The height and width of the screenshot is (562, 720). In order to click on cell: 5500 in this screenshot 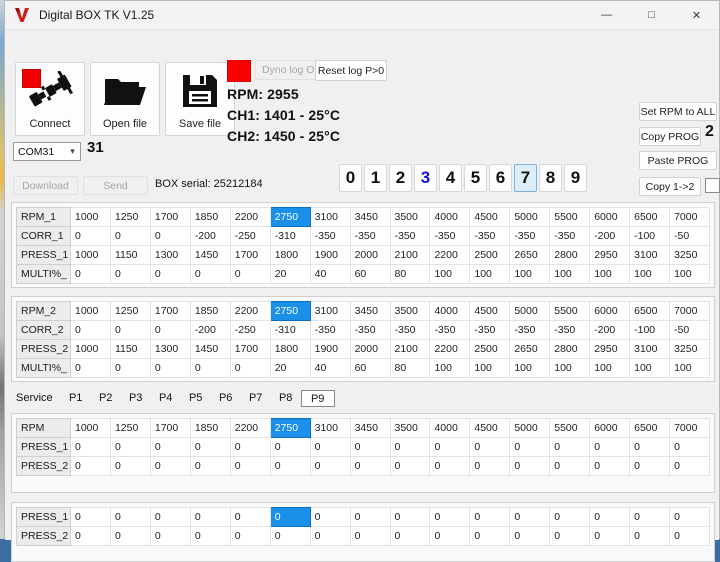, I will do `click(570, 428)`.